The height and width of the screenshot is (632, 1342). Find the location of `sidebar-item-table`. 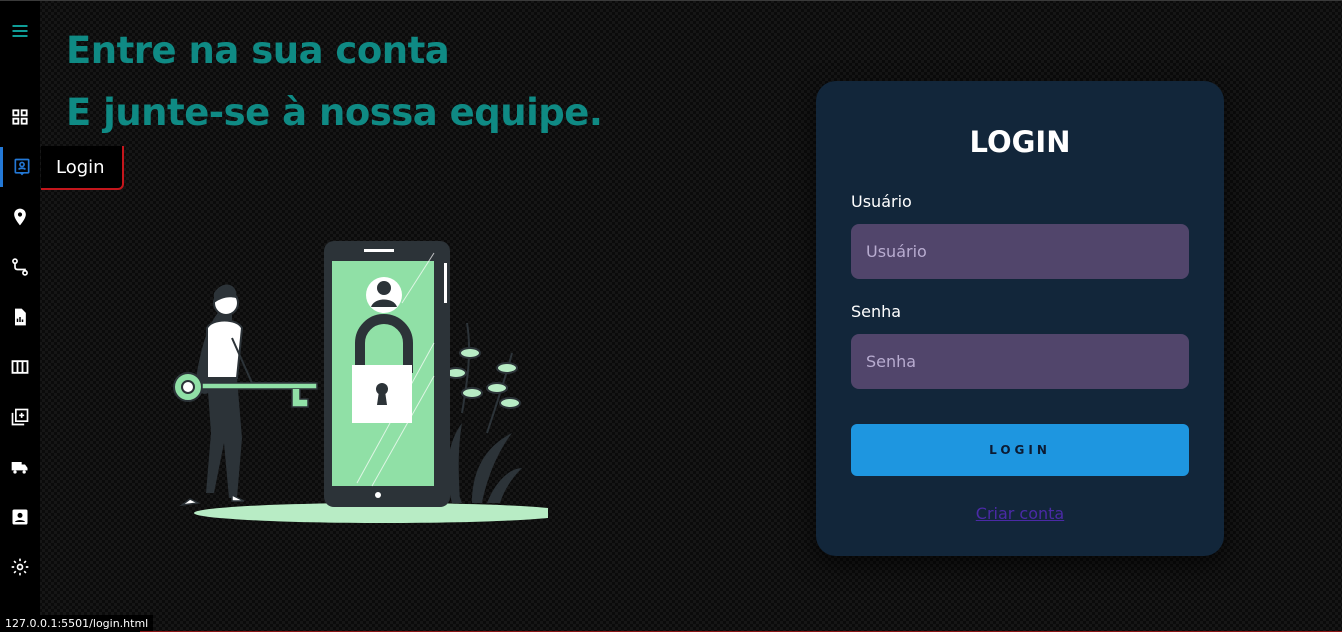

sidebar-item-table is located at coordinates (20, 367).